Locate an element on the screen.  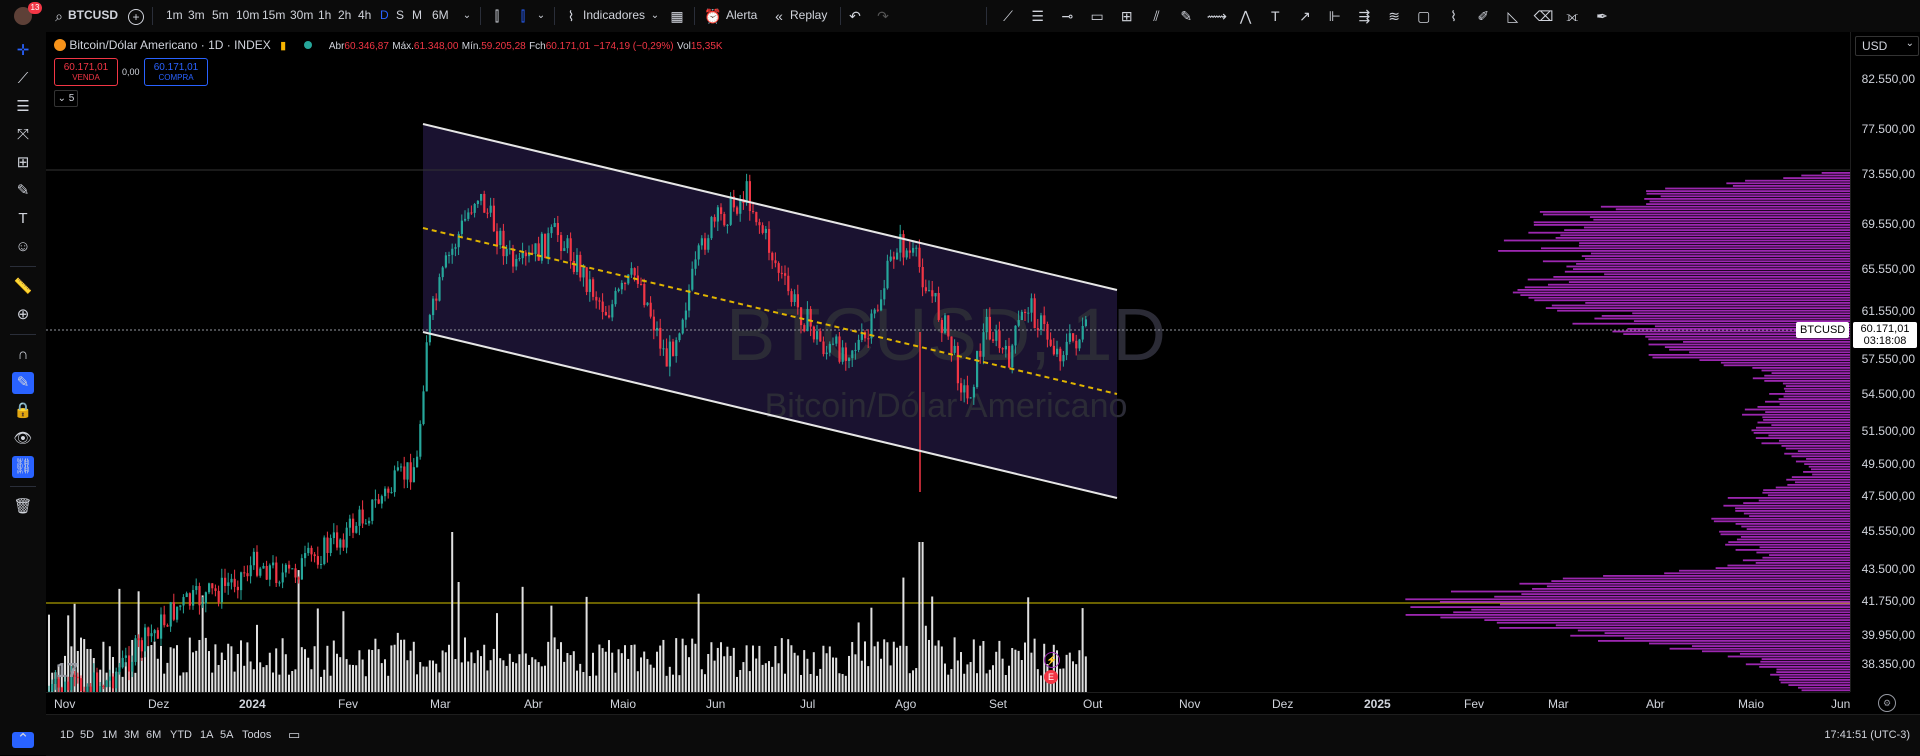
brush2-icon: ✐ is located at coordinates (1483, 16).